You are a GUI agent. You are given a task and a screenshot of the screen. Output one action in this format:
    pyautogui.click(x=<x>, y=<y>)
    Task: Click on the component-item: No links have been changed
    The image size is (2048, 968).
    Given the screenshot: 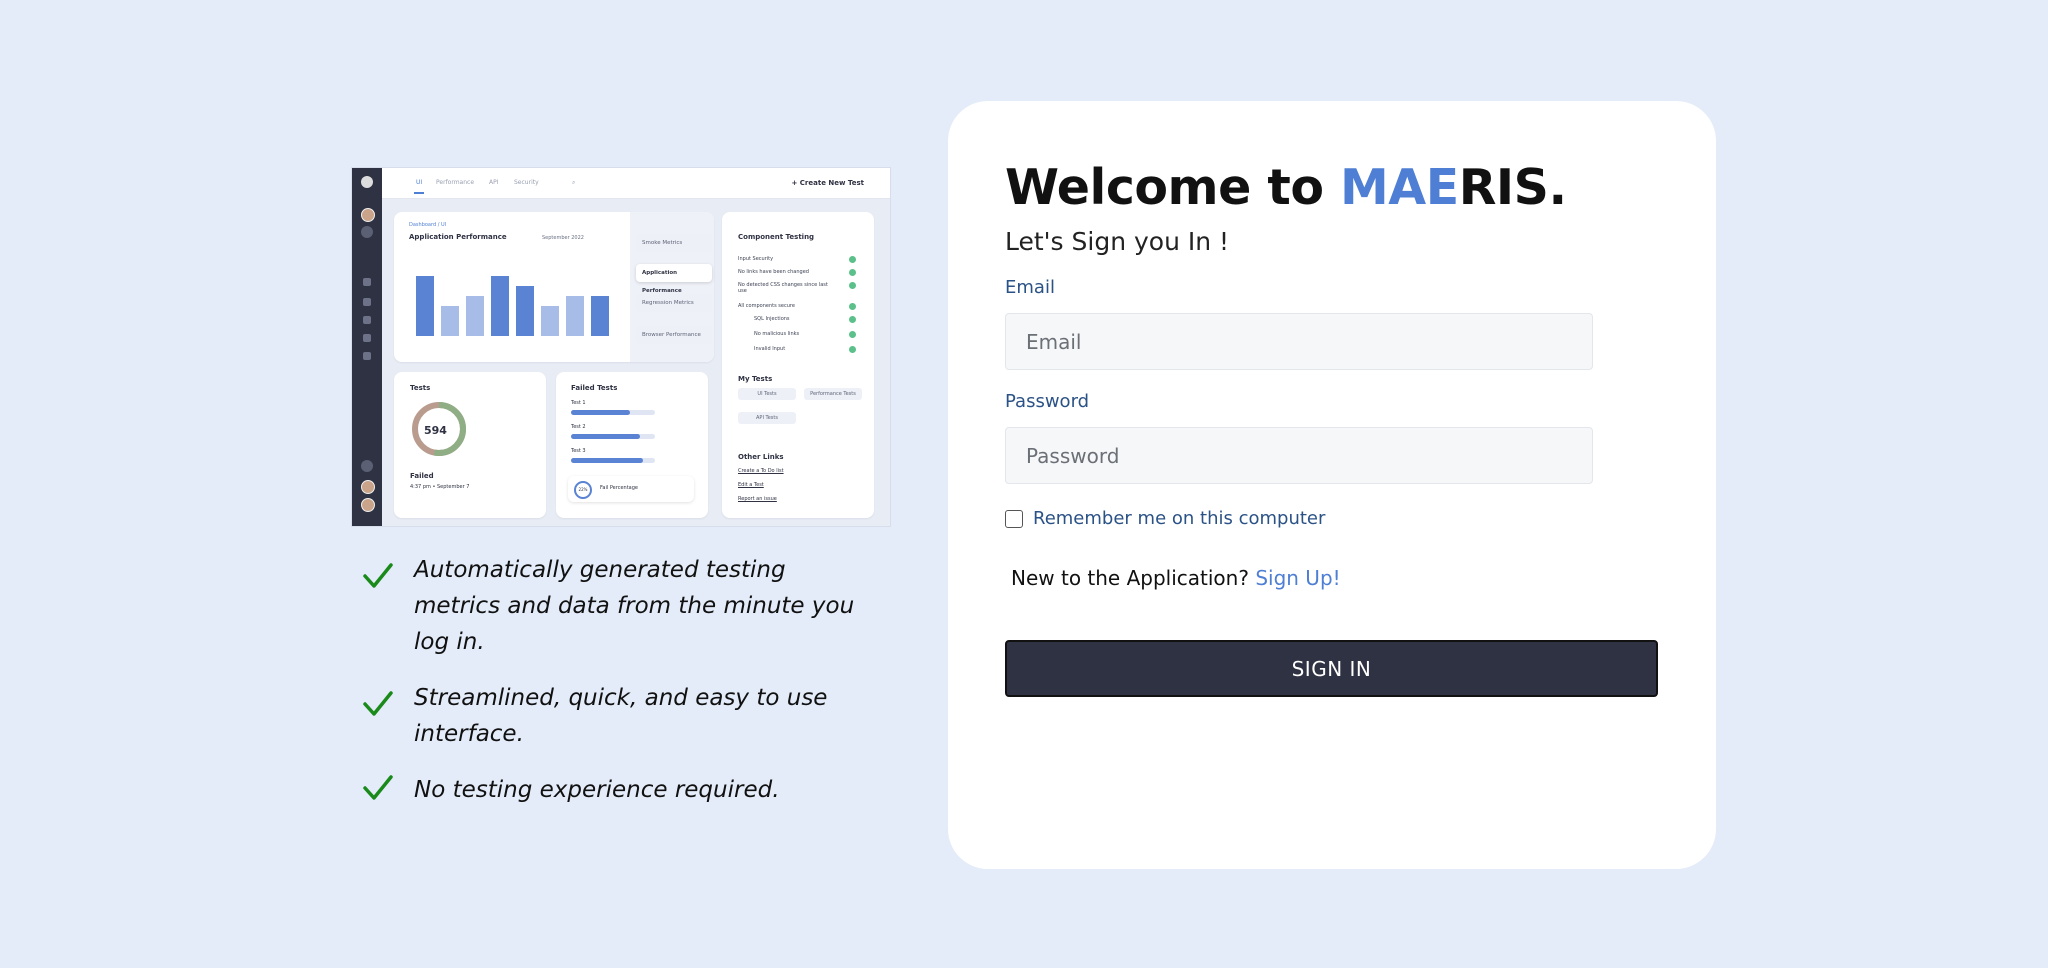 What is the action you would take?
    pyautogui.click(x=797, y=272)
    